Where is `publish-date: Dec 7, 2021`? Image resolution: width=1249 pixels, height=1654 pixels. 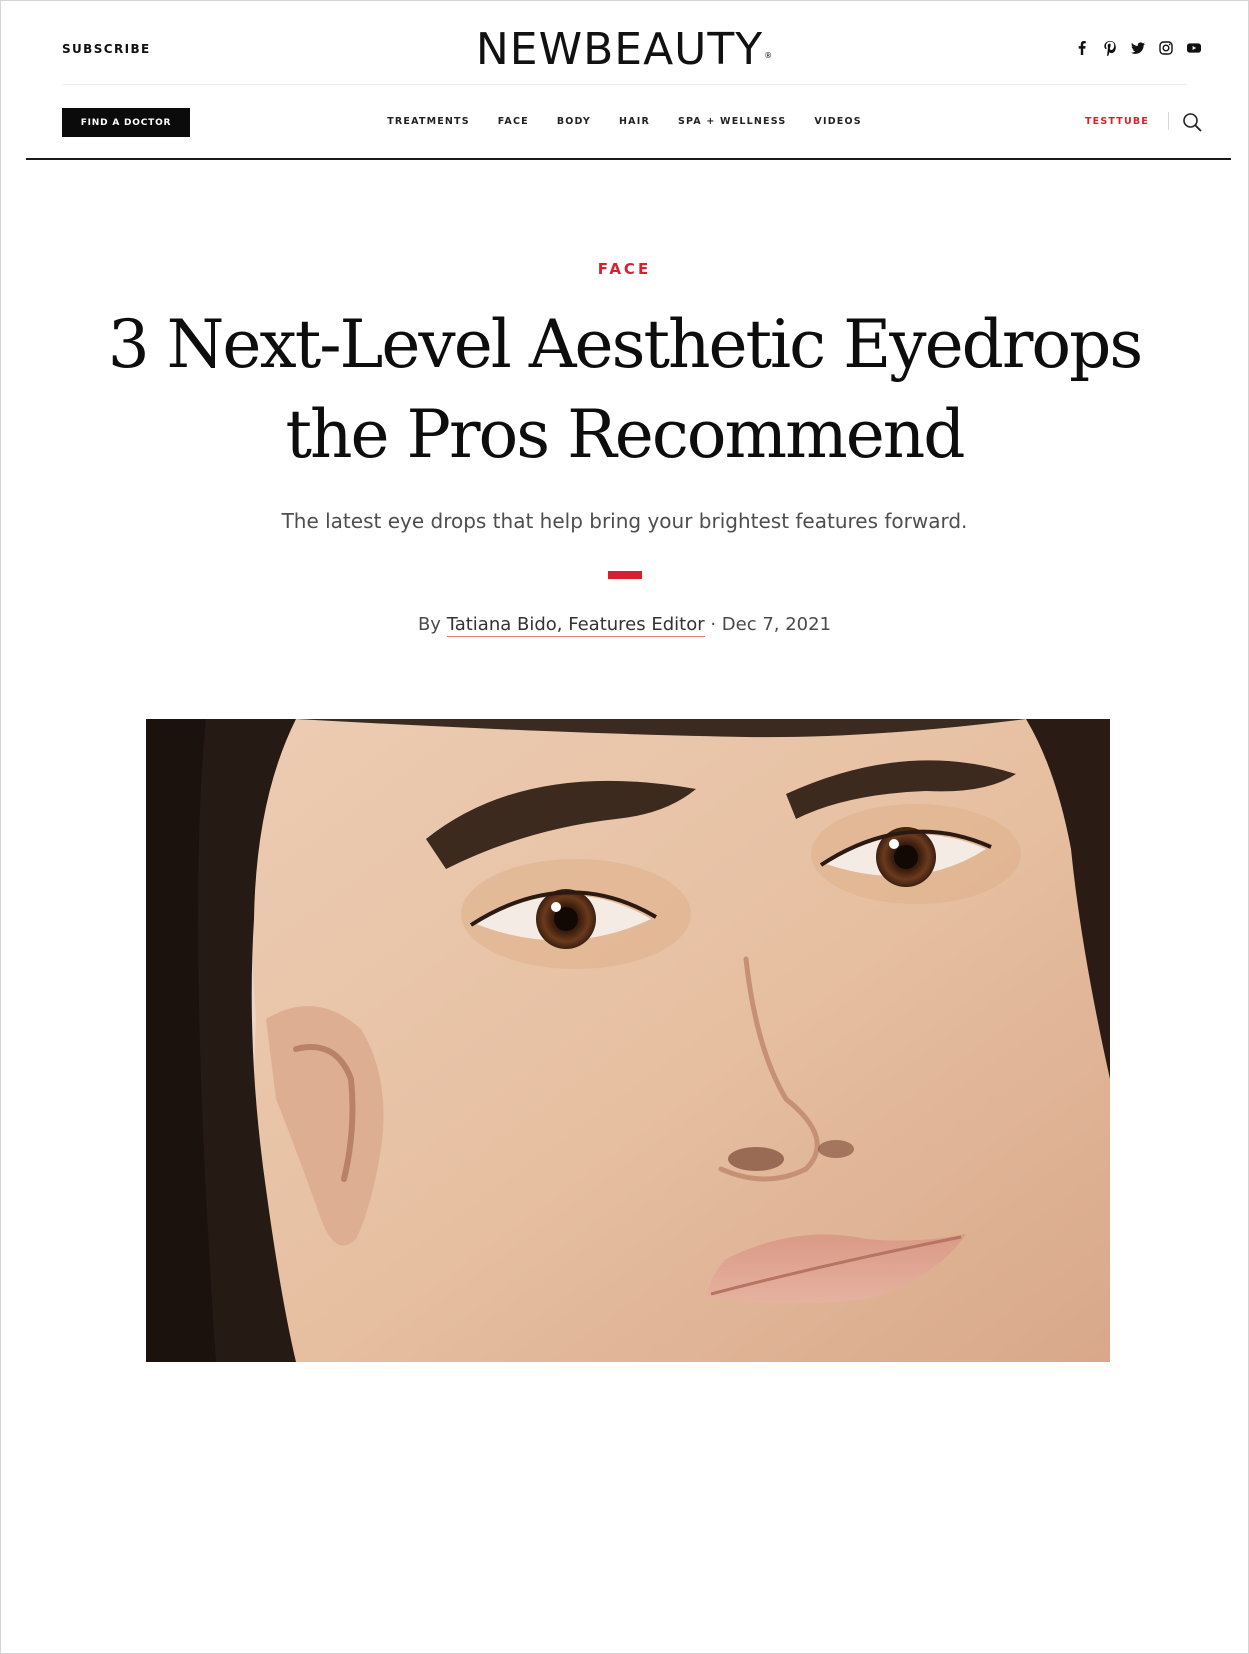 publish-date: Dec 7, 2021 is located at coordinates (776, 624).